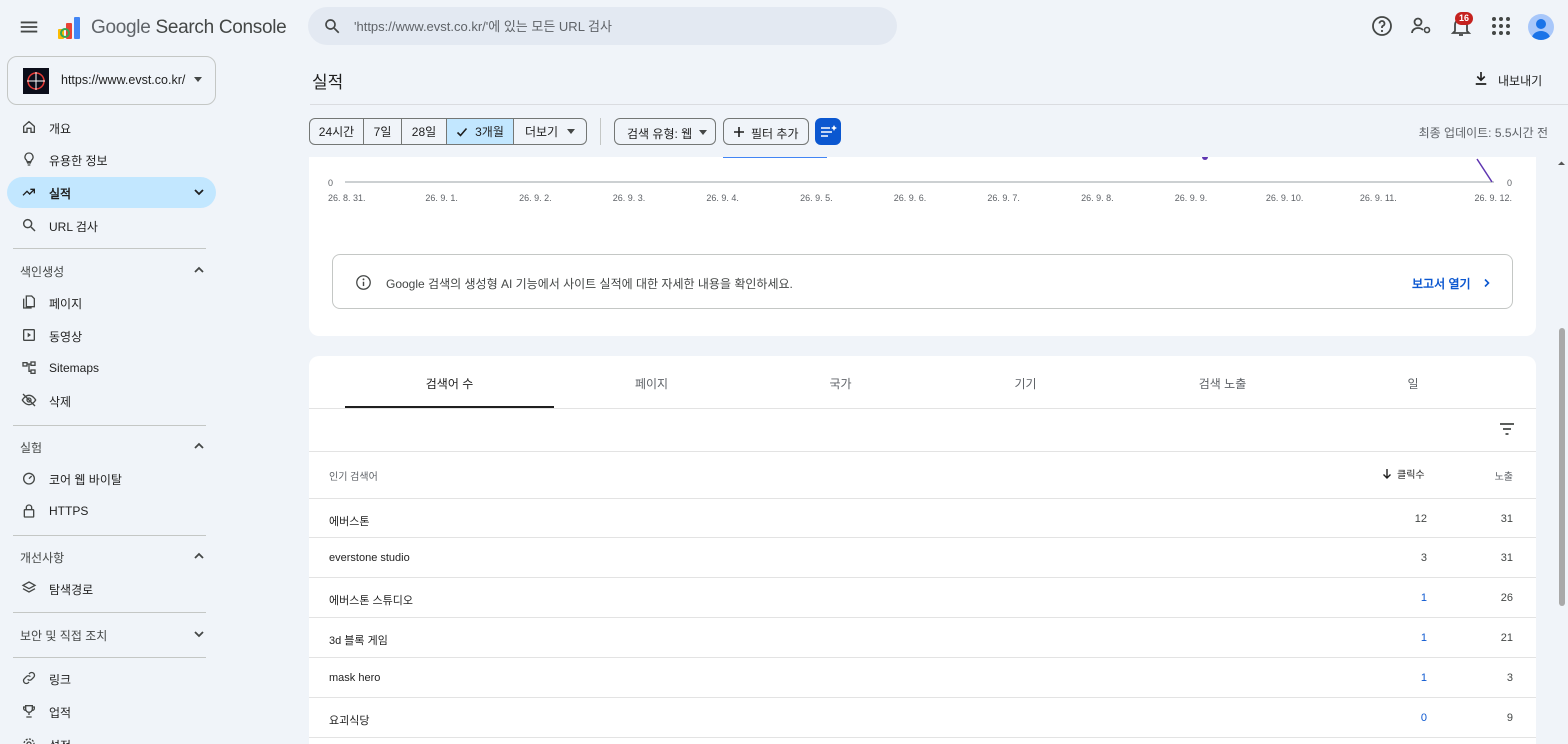 This screenshot has width=1568, height=744. Describe the element at coordinates (1285, 198) in the screenshot. I see `x-tick-label: 26. 9. 10.` at that location.